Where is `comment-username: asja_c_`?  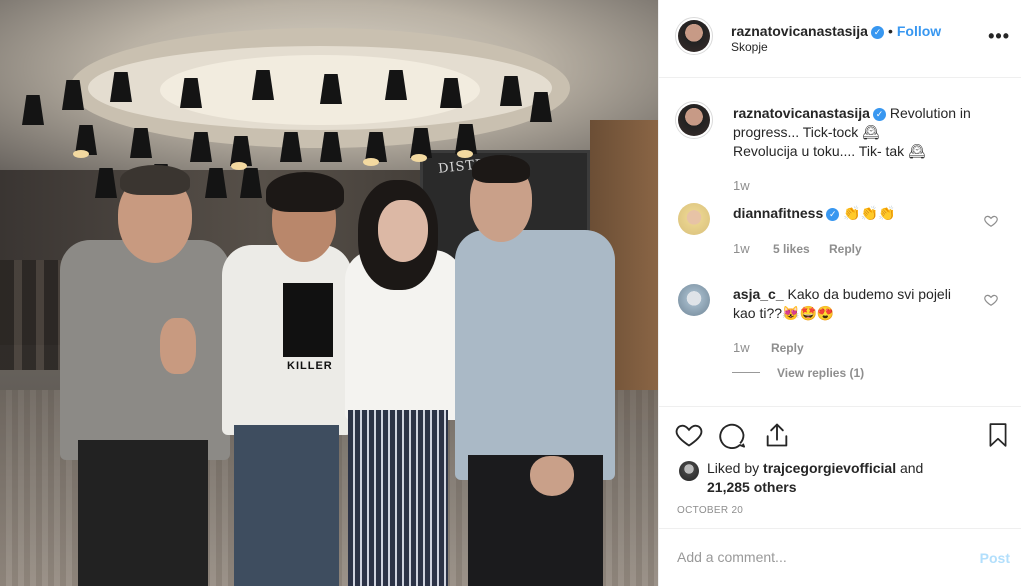
comment-username: asja_c_ is located at coordinates (758, 294).